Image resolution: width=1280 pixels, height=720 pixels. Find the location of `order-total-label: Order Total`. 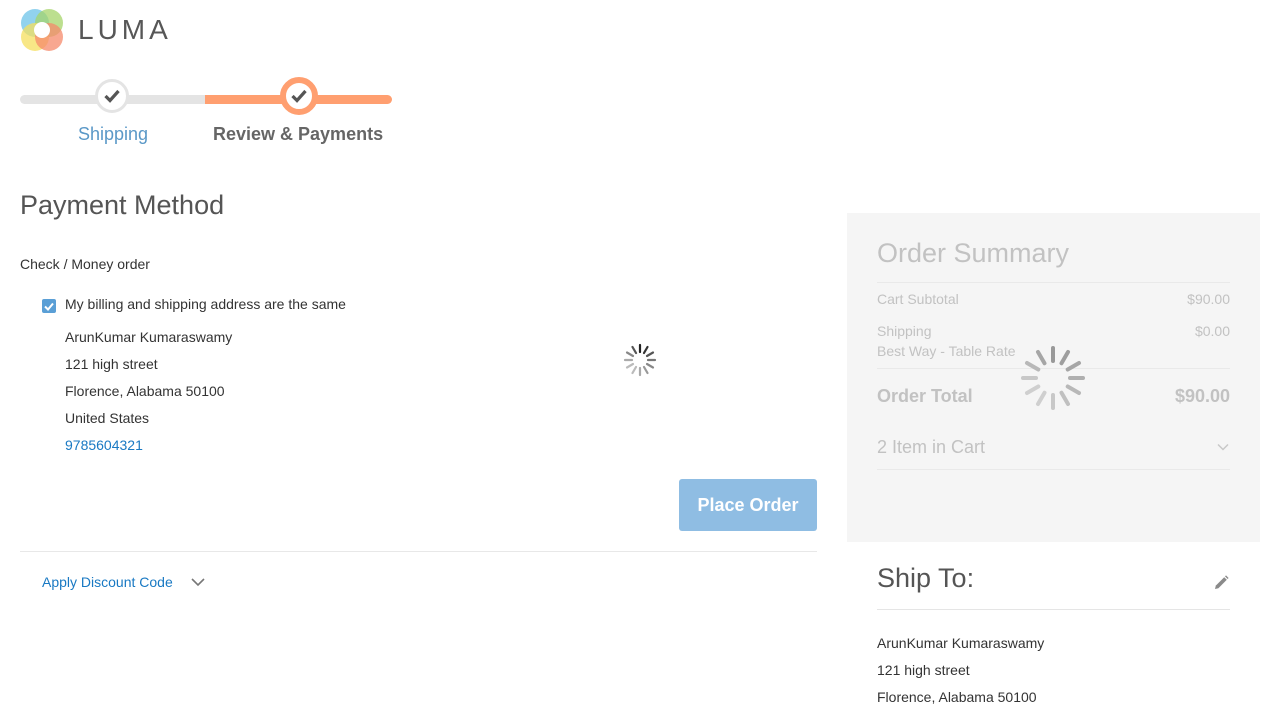

order-total-label: Order Total is located at coordinates (925, 396).